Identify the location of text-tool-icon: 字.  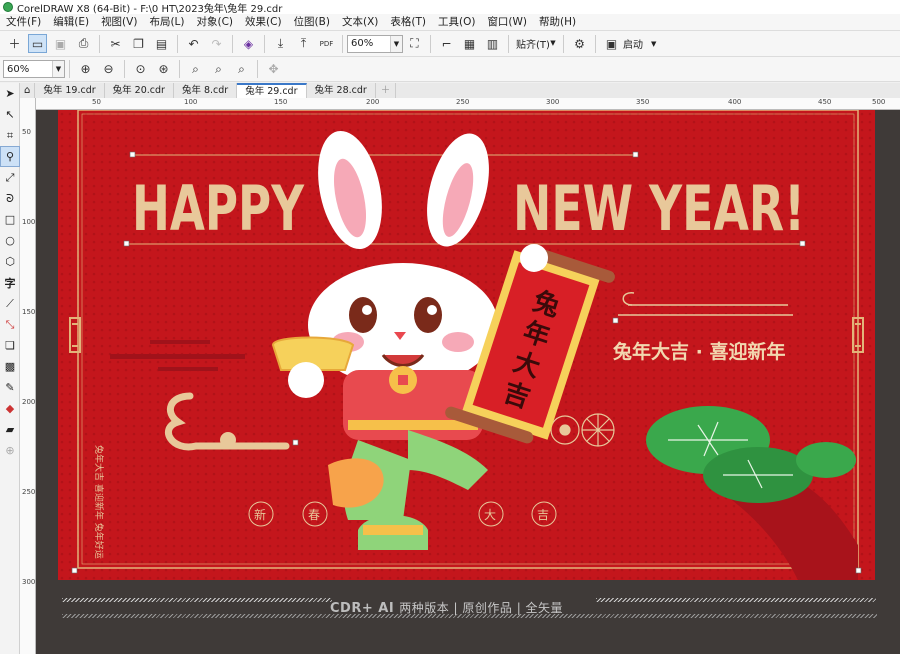
(10, 282).